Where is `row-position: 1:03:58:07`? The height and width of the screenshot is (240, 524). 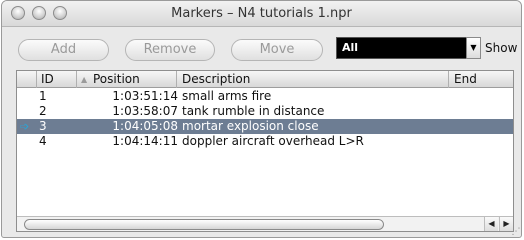
row-position: 1:03:58:07 is located at coordinates (145, 111).